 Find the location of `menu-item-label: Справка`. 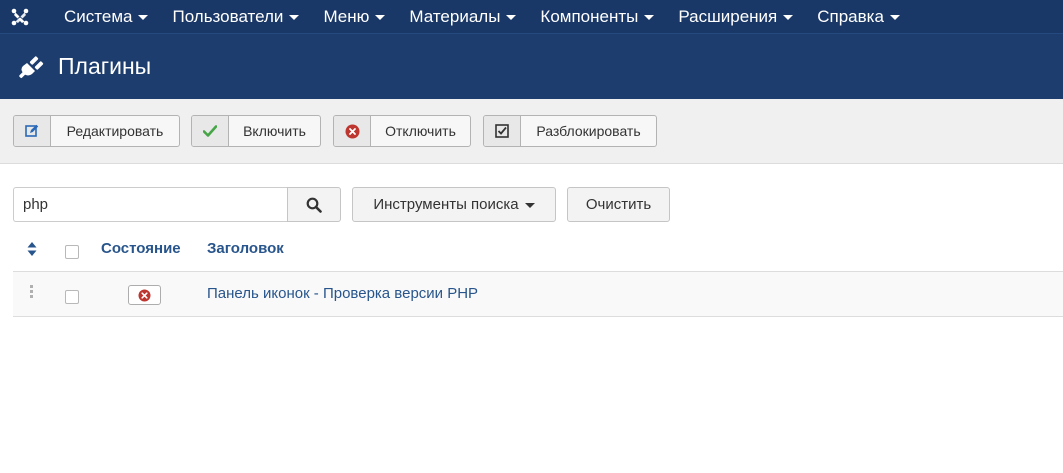

menu-item-label: Справка is located at coordinates (850, 16).